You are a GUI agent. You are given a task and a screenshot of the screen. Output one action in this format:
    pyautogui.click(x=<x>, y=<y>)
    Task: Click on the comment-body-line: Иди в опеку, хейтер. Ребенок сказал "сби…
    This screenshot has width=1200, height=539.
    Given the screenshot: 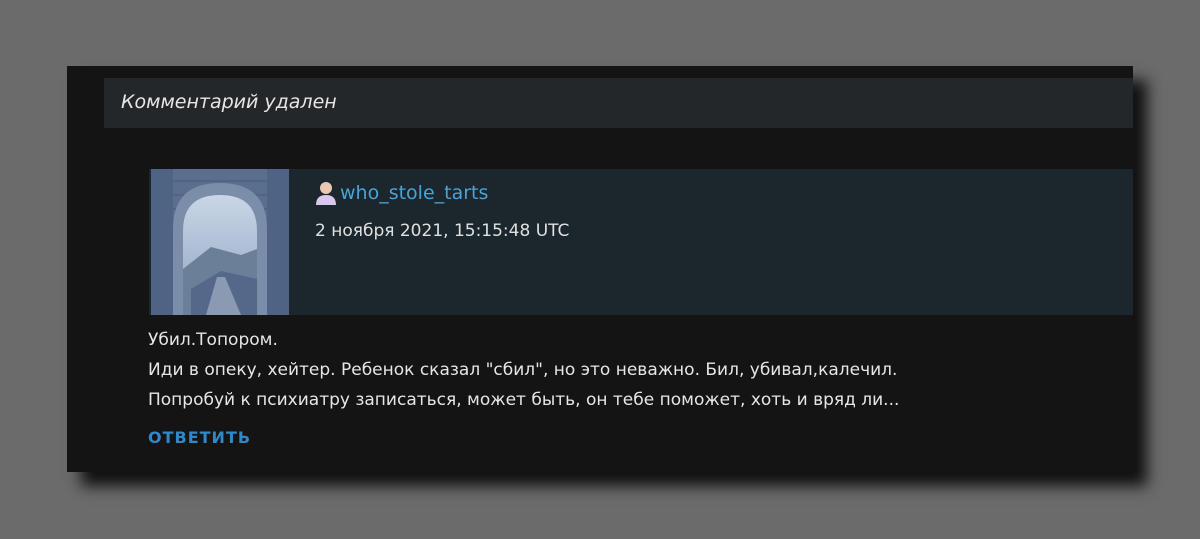 What is the action you would take?
    pyautogui.click(x=523, y=370)
    